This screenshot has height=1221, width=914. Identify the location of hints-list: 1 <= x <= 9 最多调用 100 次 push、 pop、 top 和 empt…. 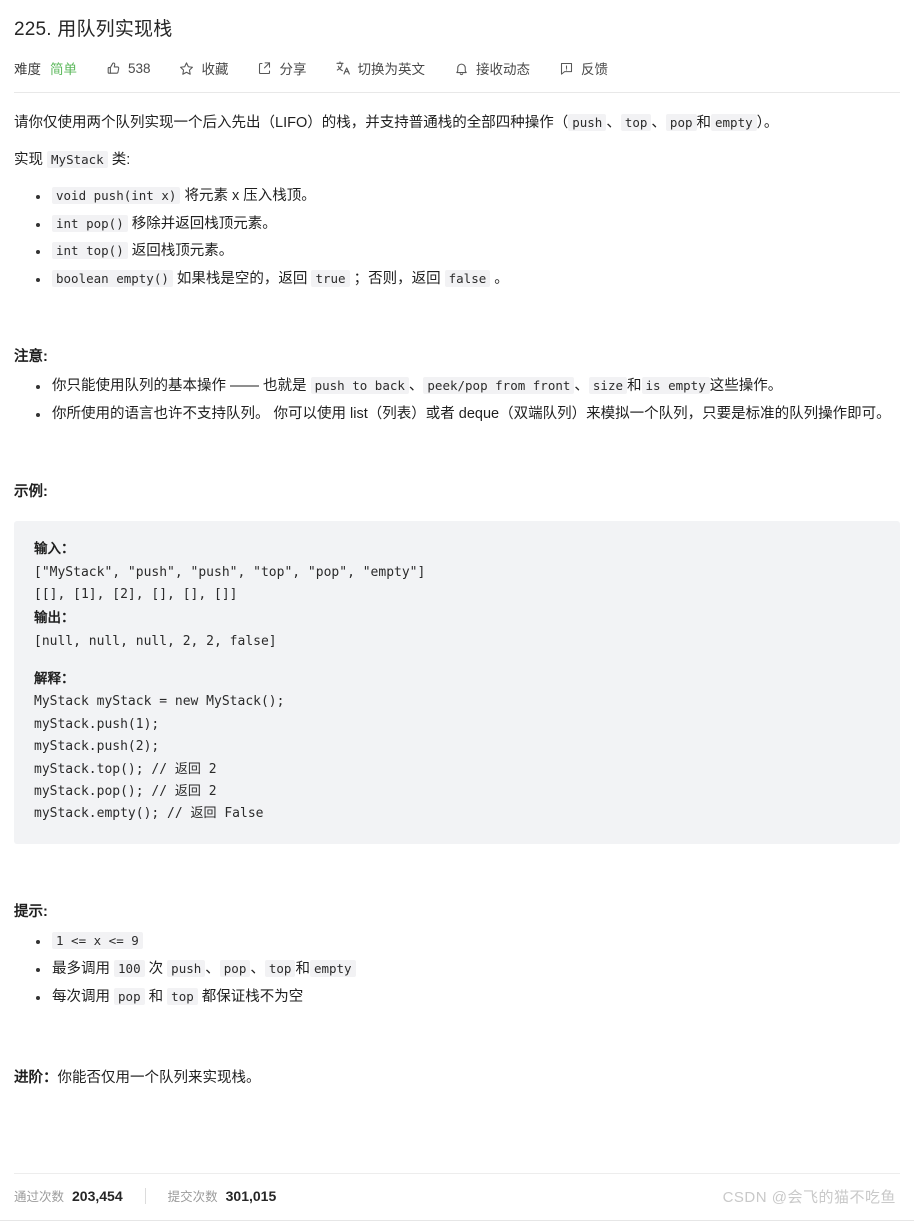
(457, 969).